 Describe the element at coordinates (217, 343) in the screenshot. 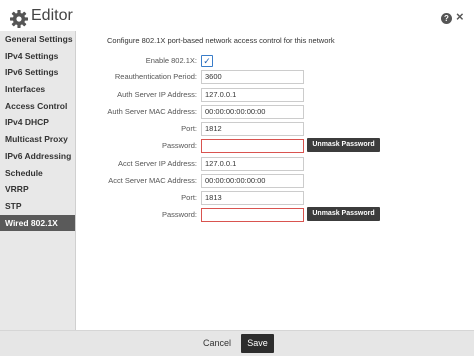

I see `cancel-button: Cancel` at that location.